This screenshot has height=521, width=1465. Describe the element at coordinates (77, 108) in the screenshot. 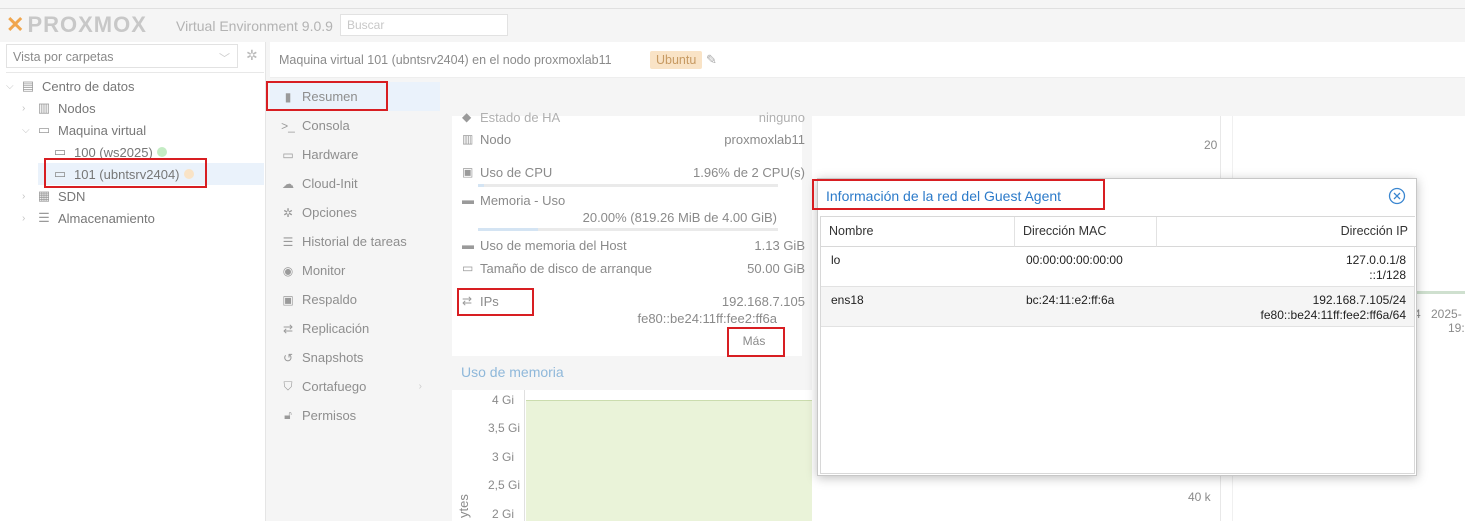

I see `tree-node-label: Nodos` at that location.